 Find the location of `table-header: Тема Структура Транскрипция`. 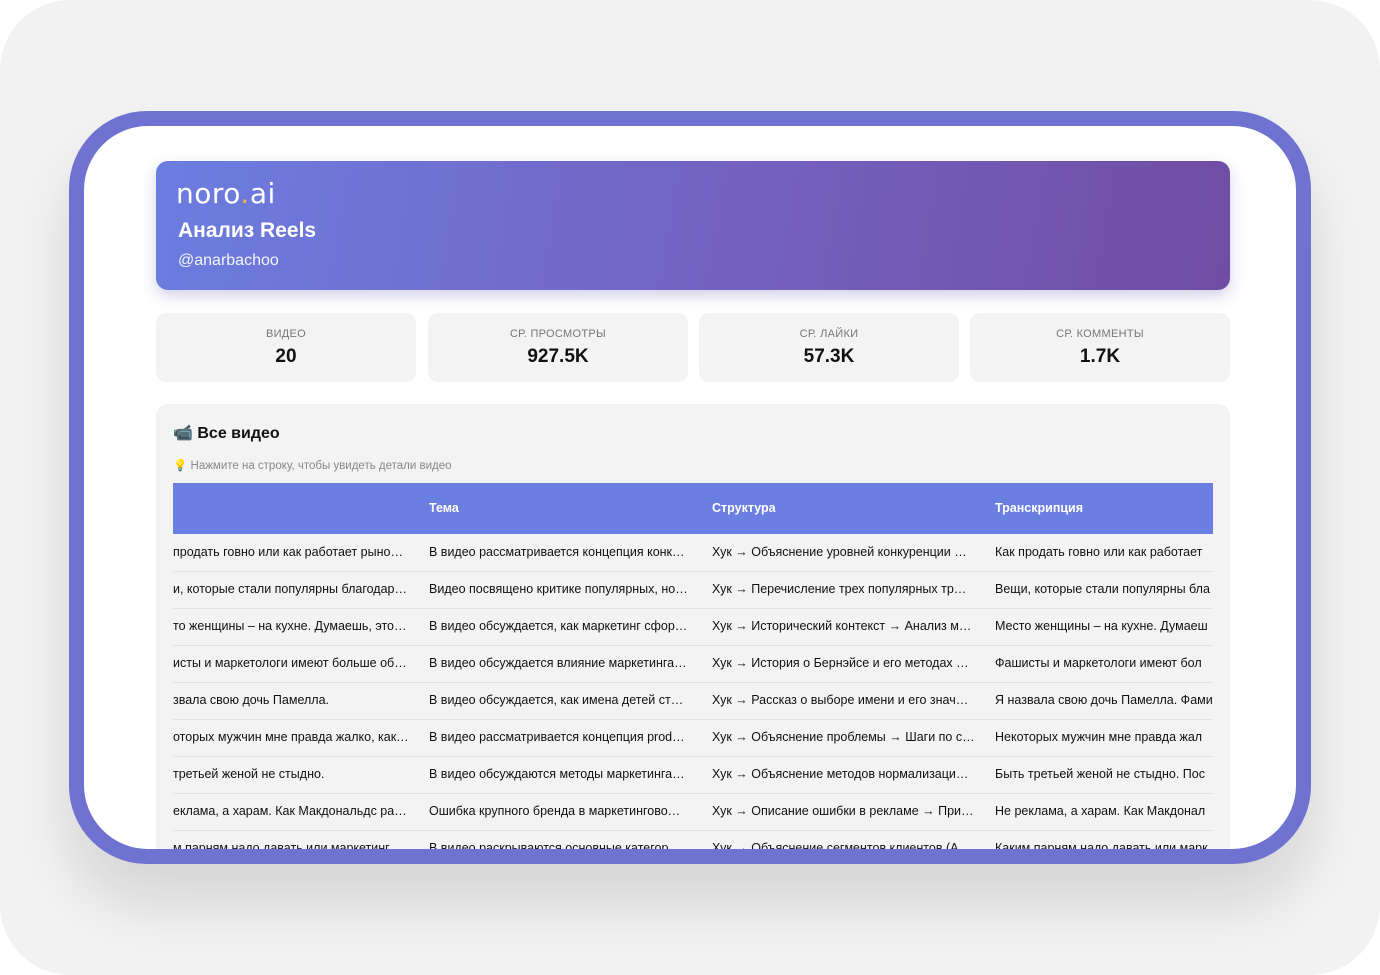

table-header: Тема Структура Транскрипция is located at coordinates (693, 508).